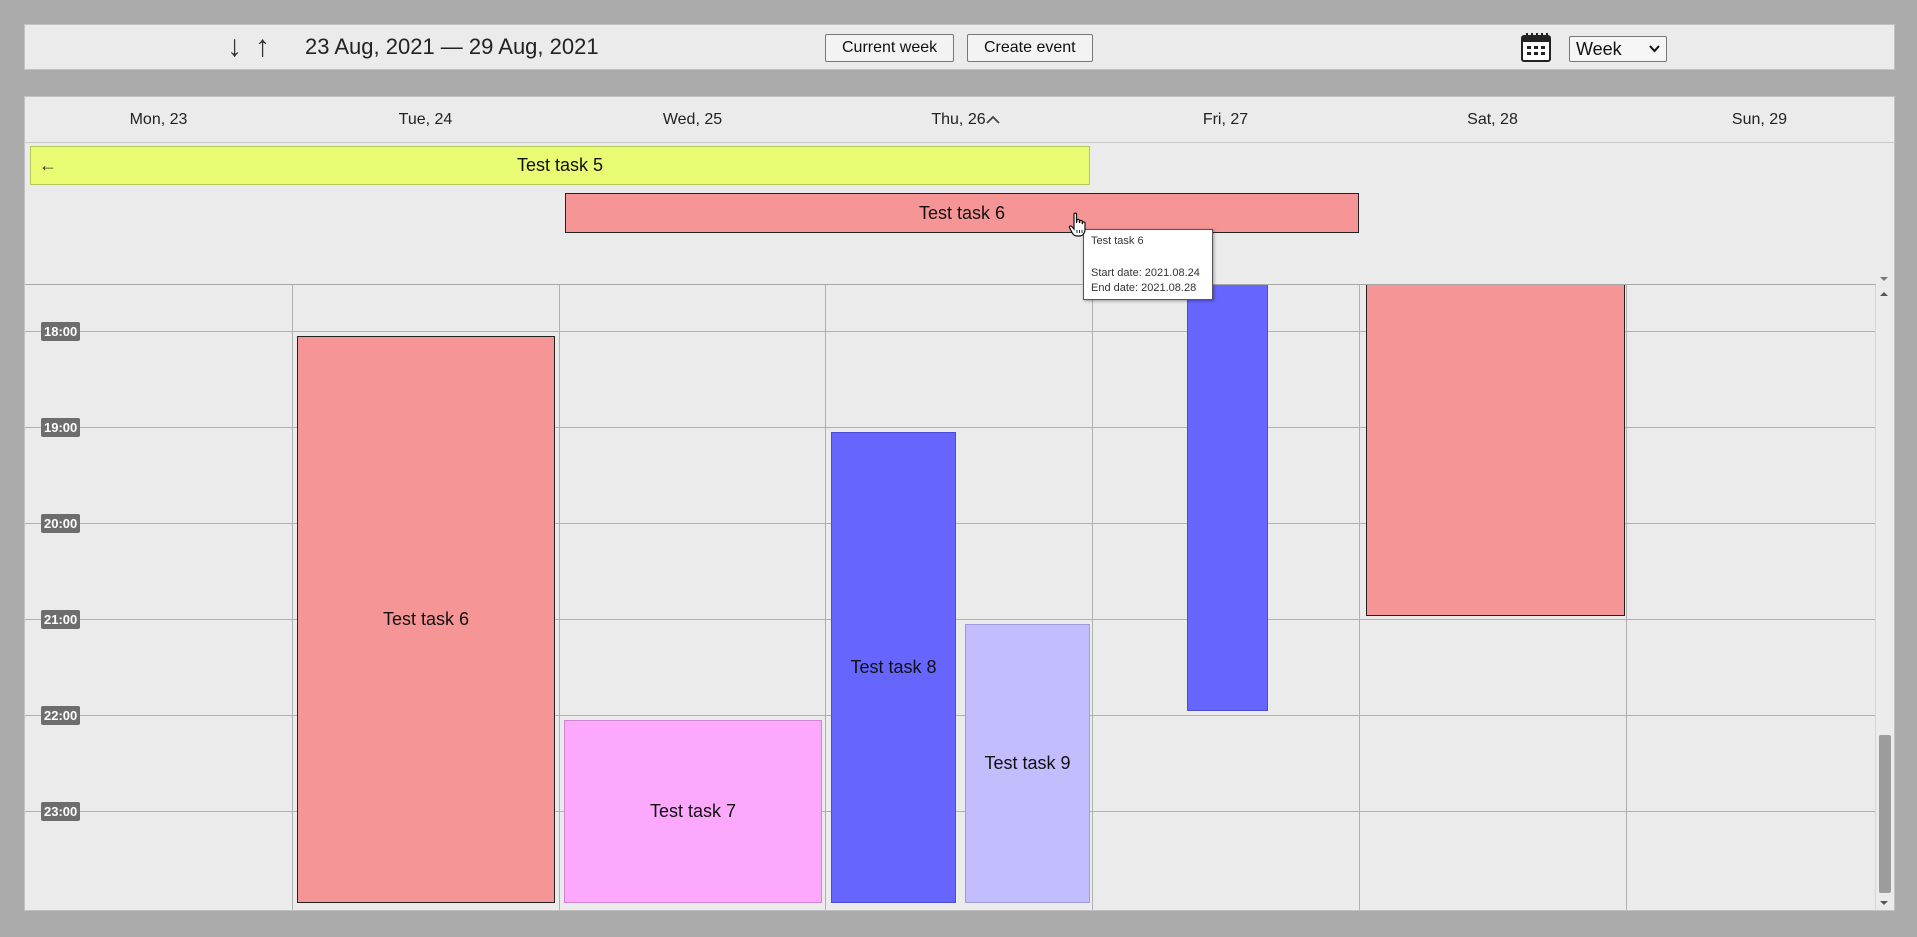  I want to click on continues-left-arrow-icon: ←, so click(48, 165).